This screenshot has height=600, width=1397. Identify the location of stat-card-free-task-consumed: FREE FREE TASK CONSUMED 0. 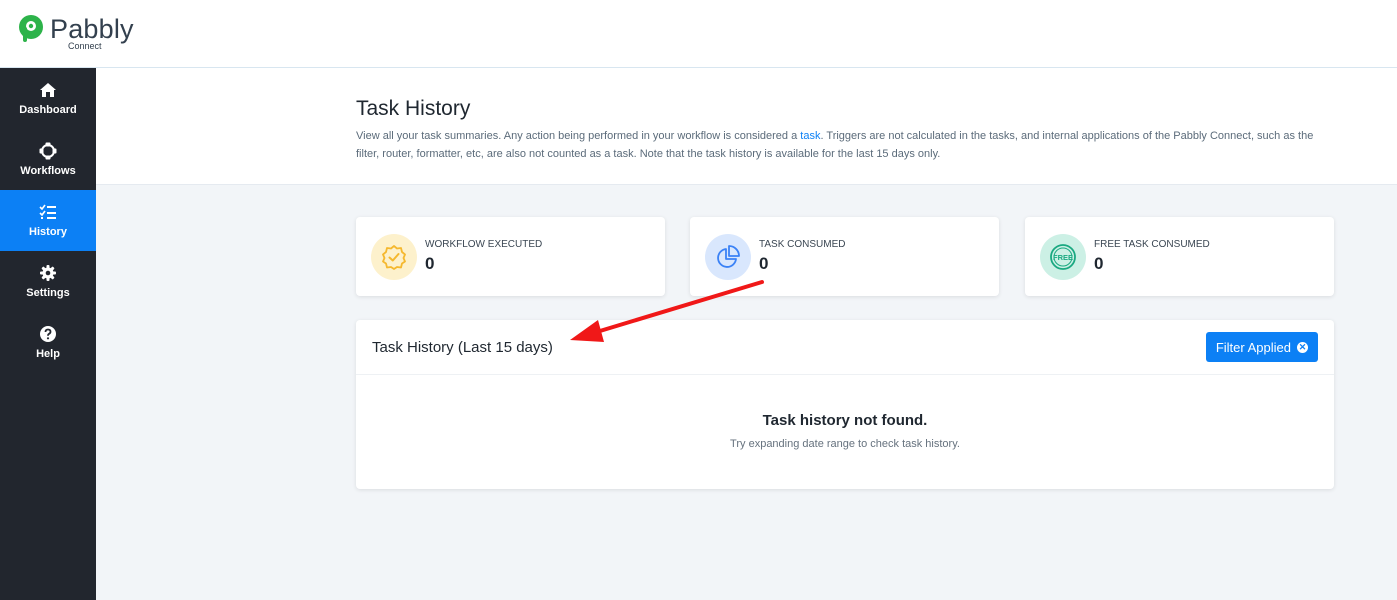
(1179, 256).